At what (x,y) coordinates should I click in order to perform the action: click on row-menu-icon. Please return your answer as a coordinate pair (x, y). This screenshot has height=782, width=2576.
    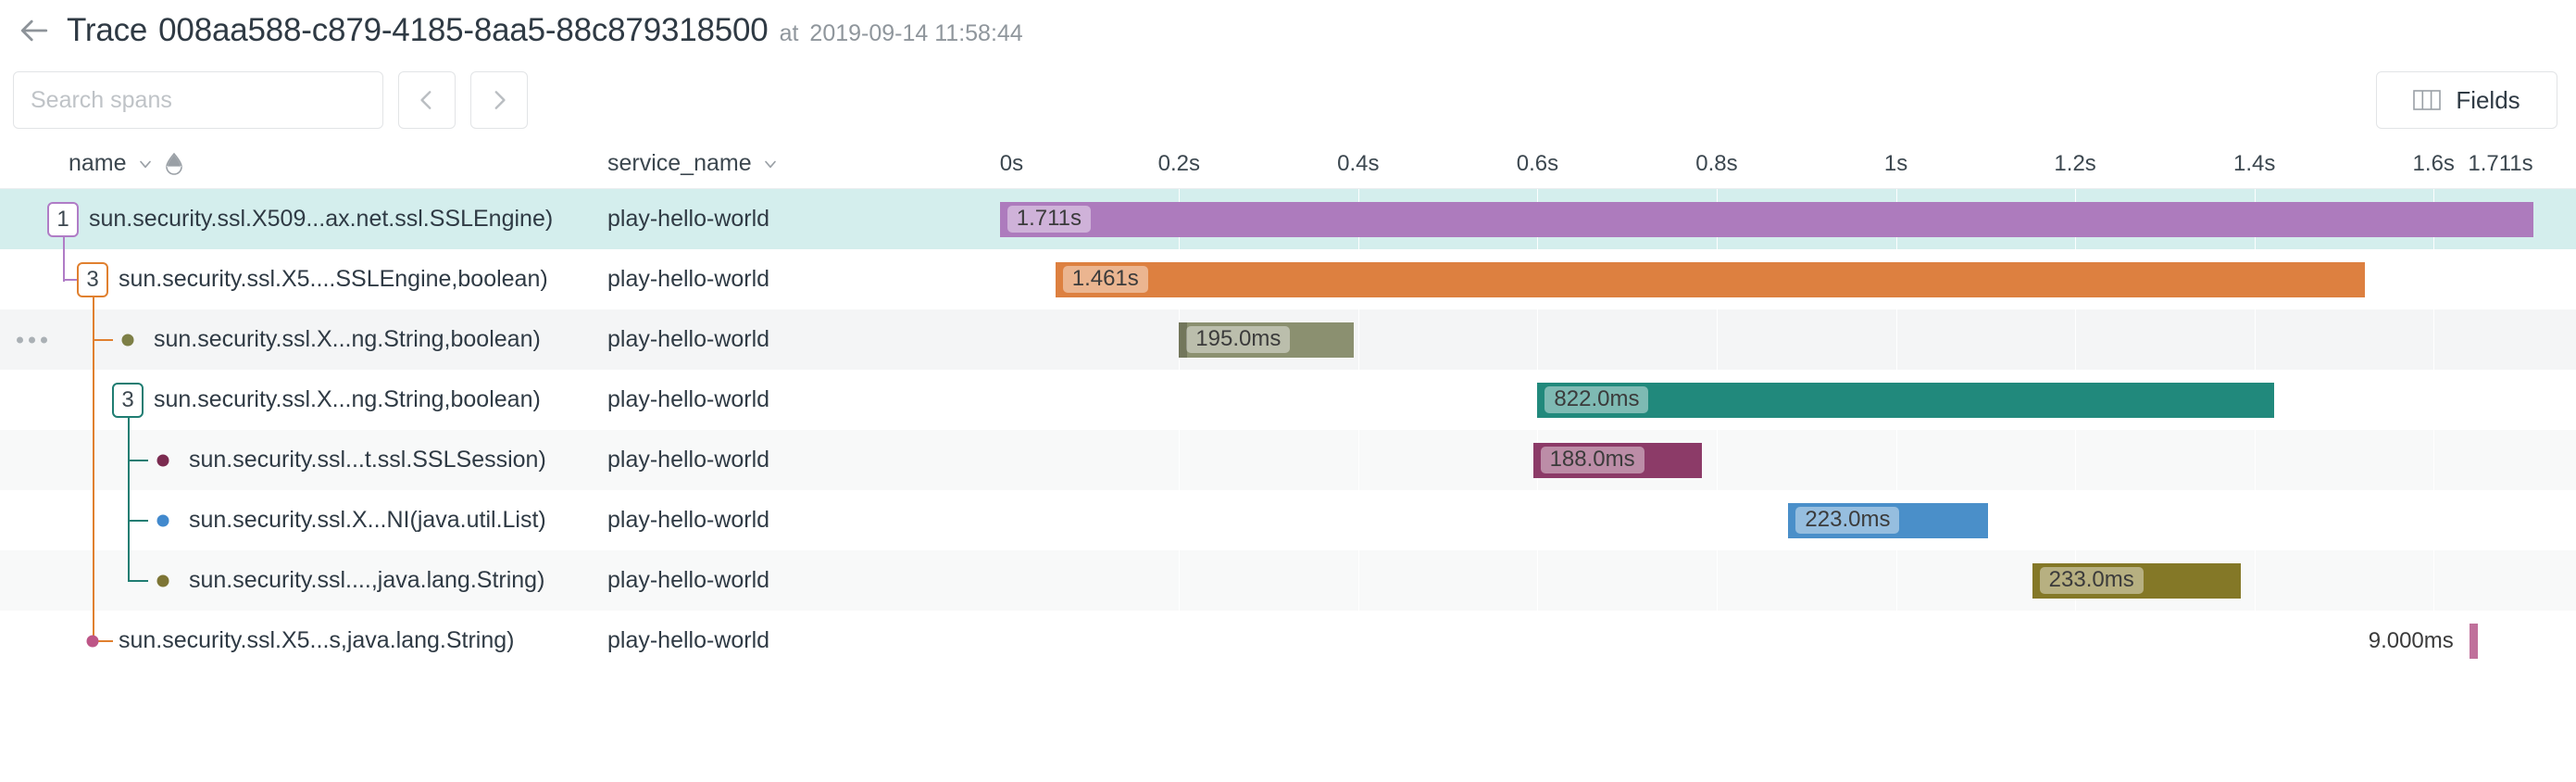
    Looking at the image, I should click on (32, 339).